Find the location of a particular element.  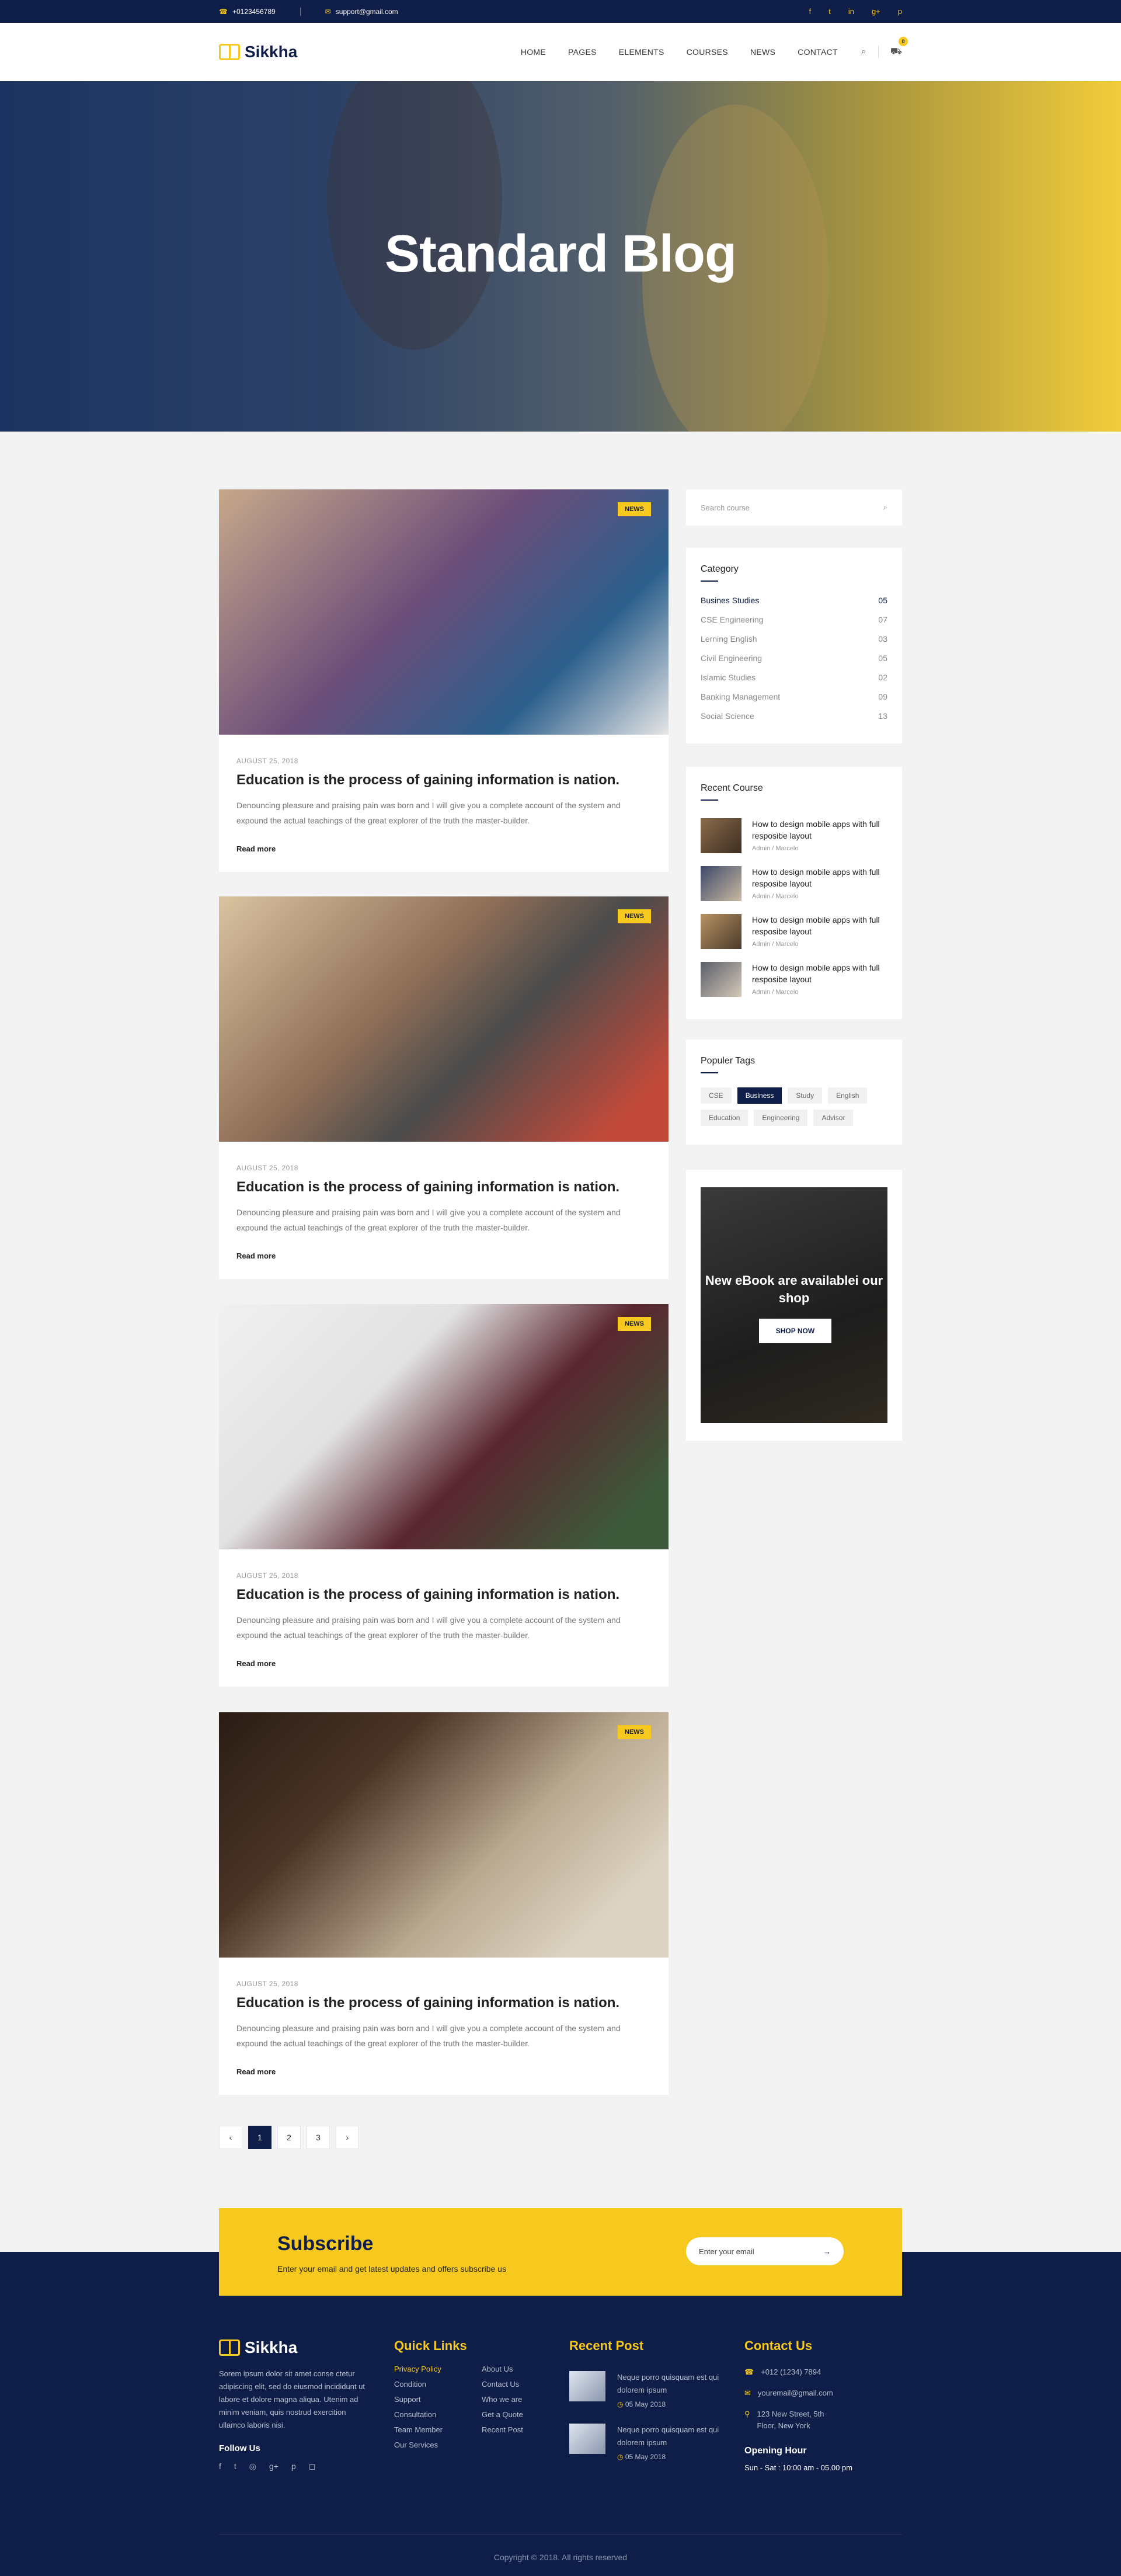

logo: Sikkha is located at coordinates (258, 52).